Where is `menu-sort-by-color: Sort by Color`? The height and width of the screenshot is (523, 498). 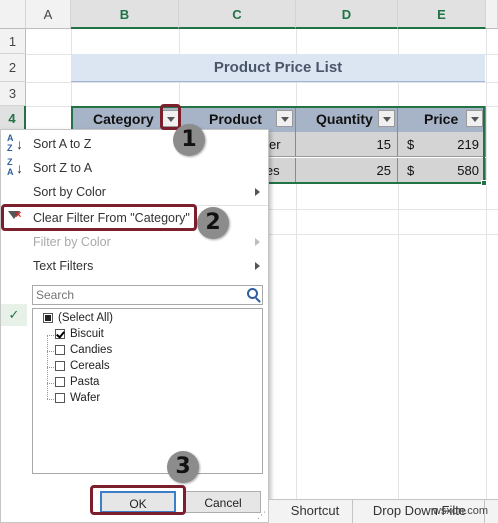
menu-sort-by-color: Sort by Color is located at coordinates (134, 192).